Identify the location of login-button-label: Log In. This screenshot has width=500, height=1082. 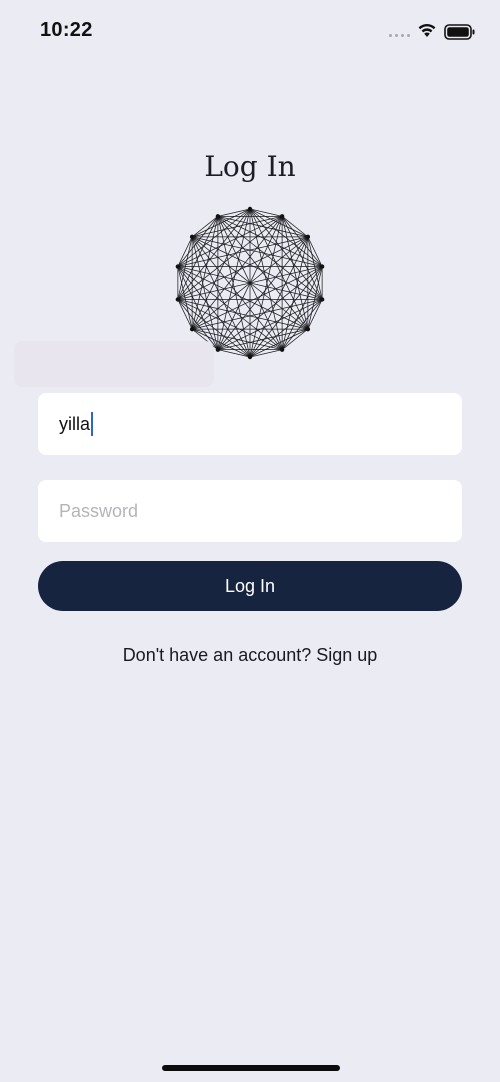
(250, 585).